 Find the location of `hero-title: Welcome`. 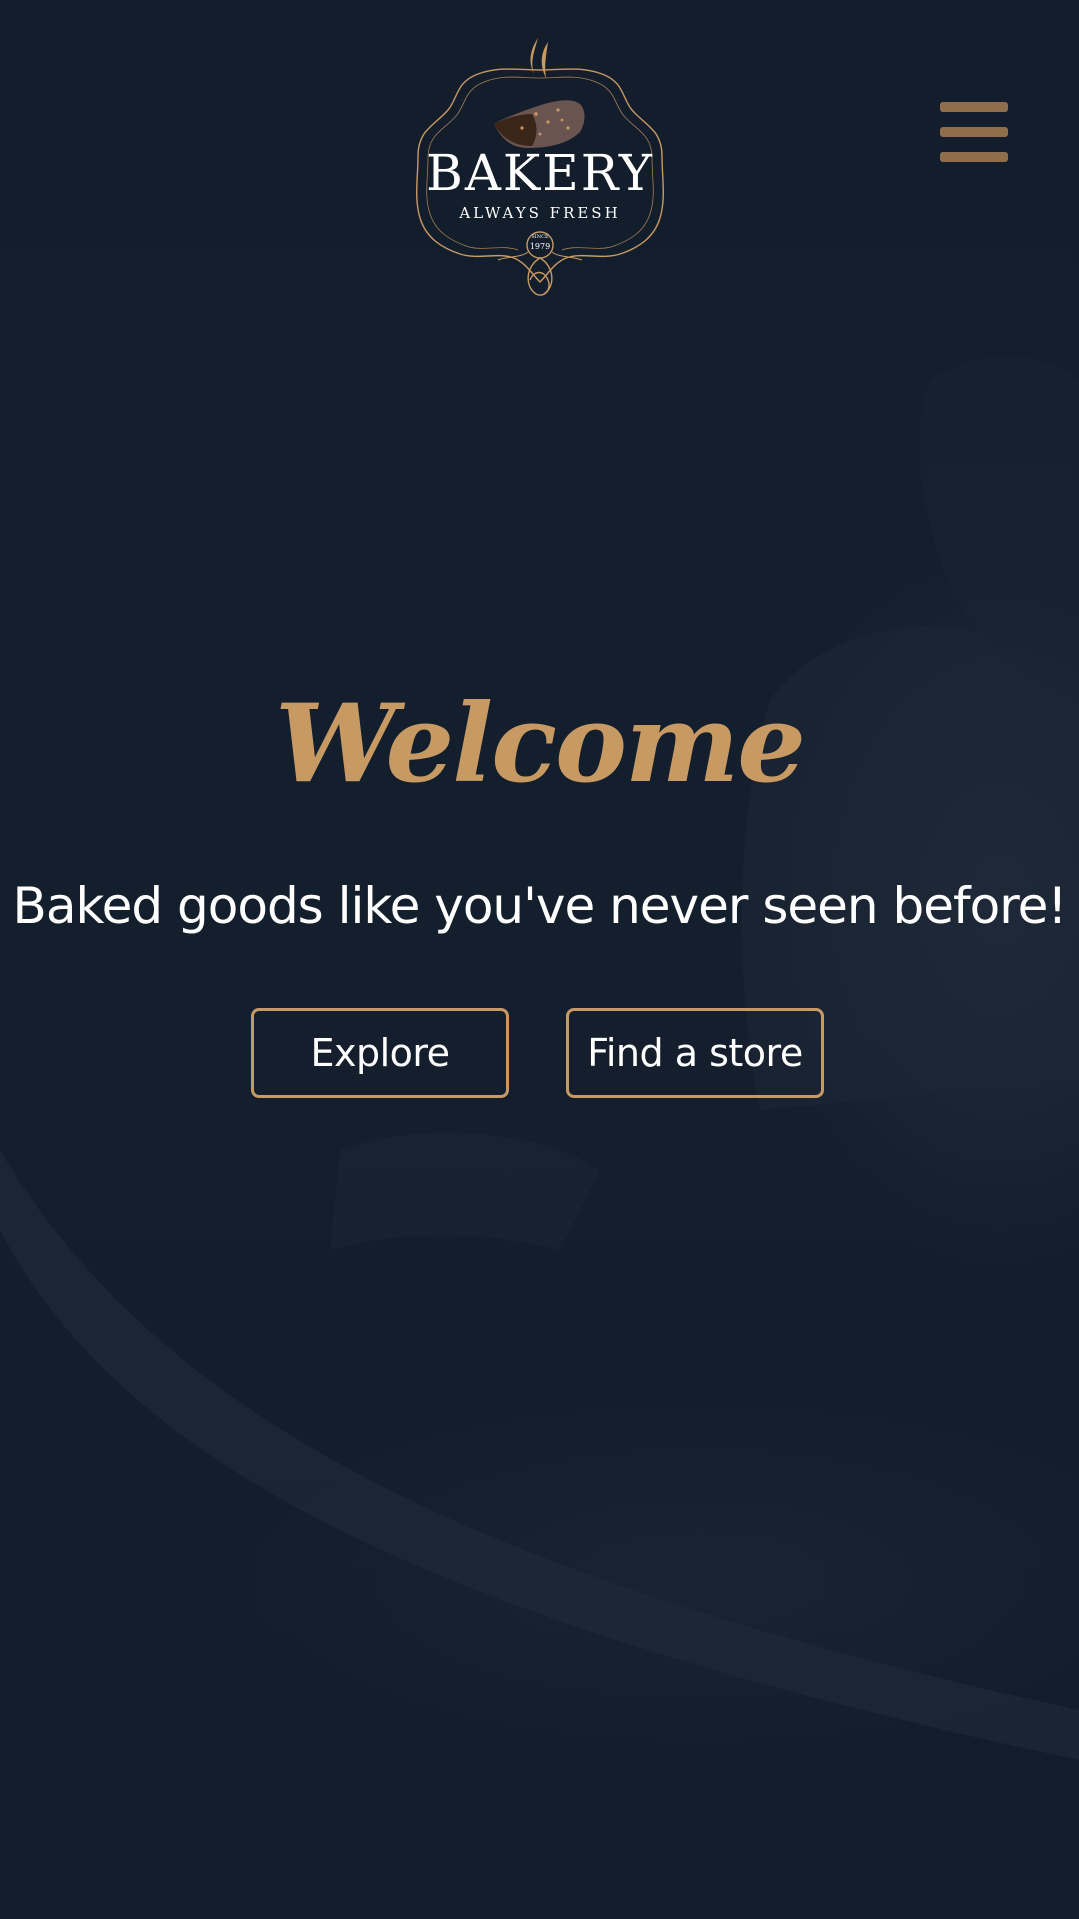

hero-title: Welcome is located at coordinates (540, 744).